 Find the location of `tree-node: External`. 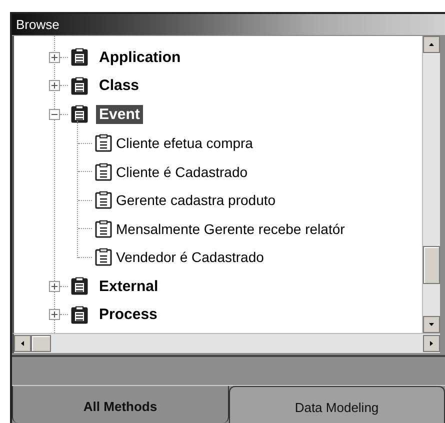

tree-node: External is located at coordinates (129, 286).